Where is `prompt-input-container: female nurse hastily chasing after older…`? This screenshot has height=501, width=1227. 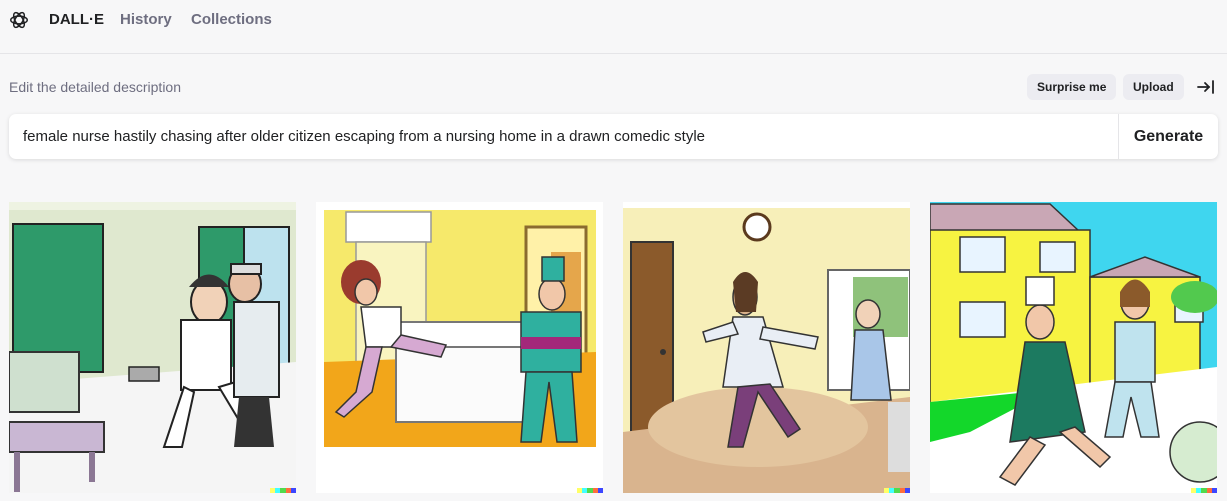
prompt-input-container: female nurse hastily chasing after older… is located at coordinates (613, 136).